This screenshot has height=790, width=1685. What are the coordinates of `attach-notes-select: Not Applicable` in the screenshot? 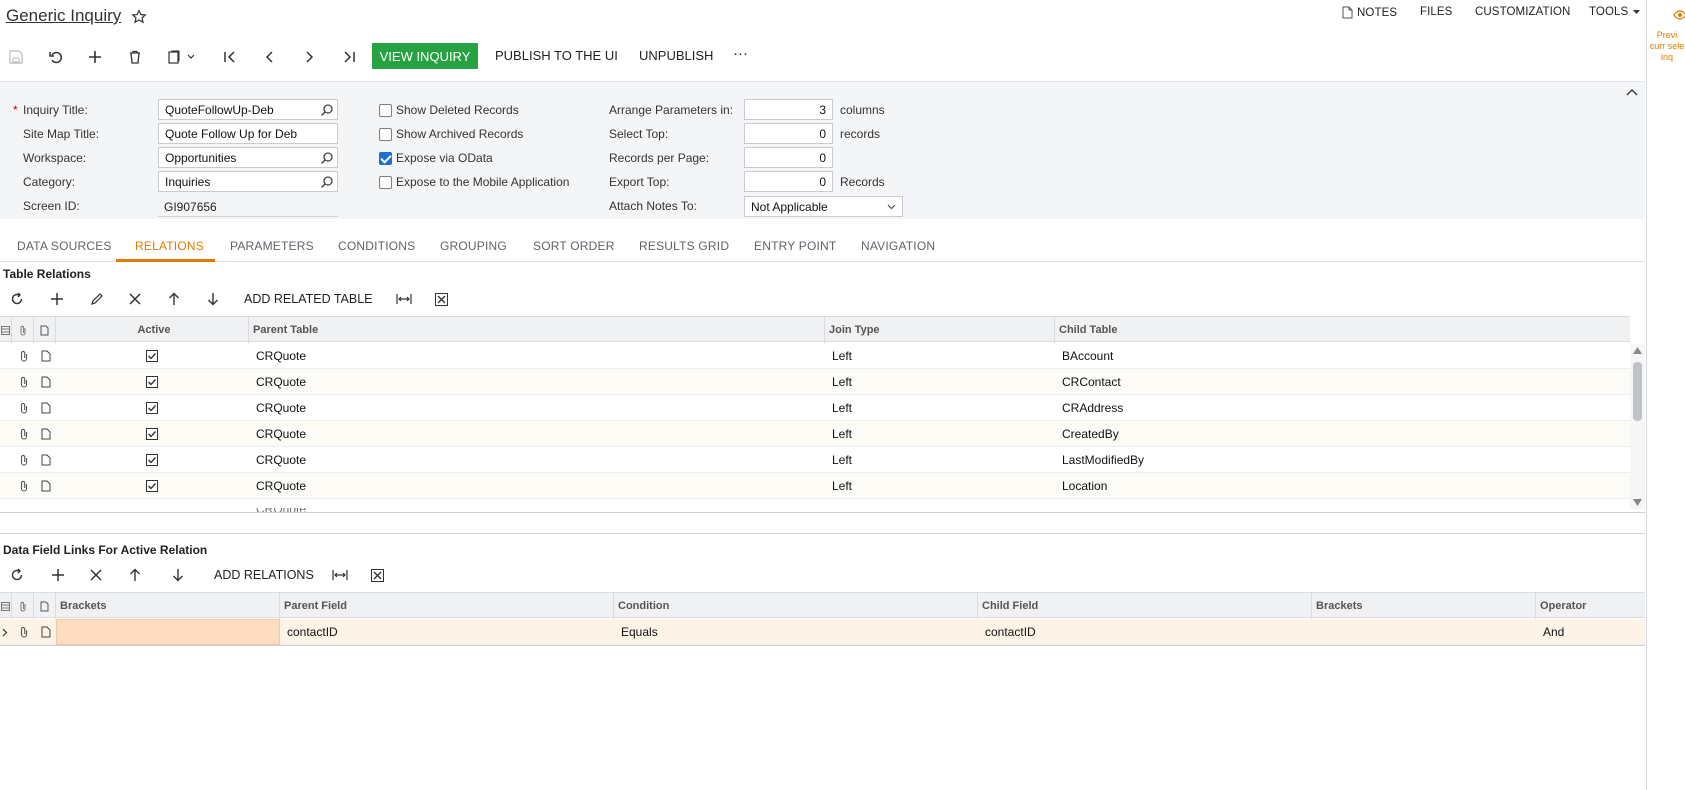 It's located at (823, 206).